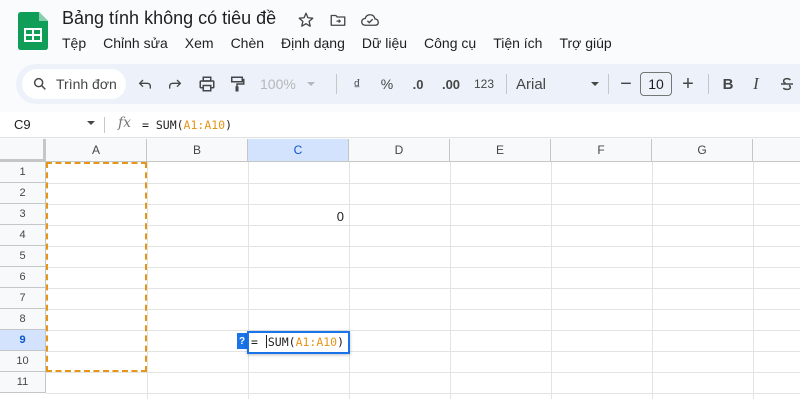 This screenshot has width=800, height=399. Describe the element at coordinates (125, 123) in the screenshot. I see `fx-icon: fx` at that location.